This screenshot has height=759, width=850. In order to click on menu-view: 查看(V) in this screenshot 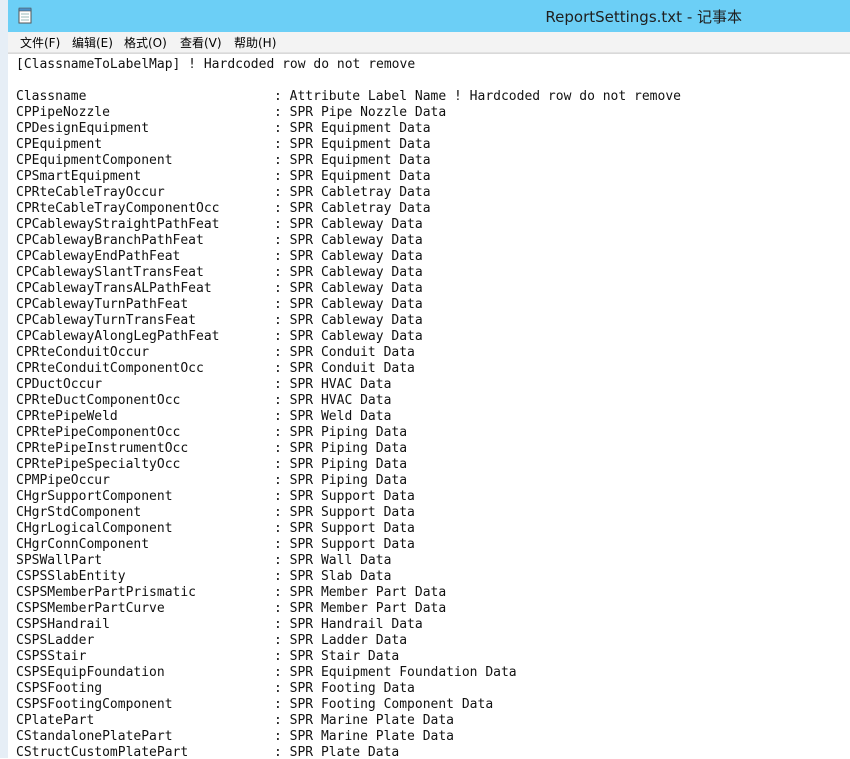, I will do `click(201, 42)`.